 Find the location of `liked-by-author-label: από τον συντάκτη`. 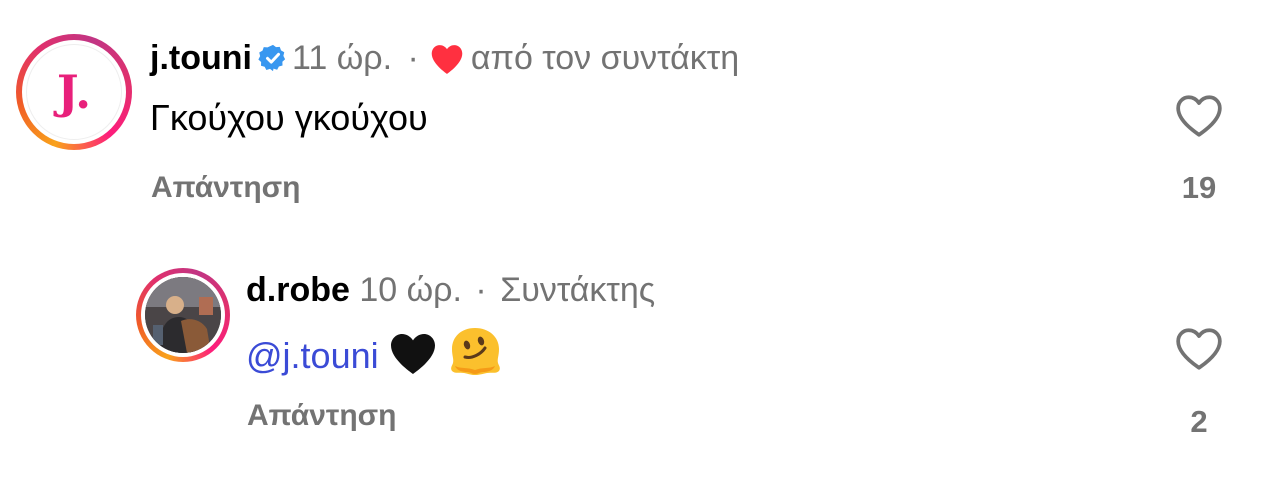

liked-by-author-label: από τον συντάκτη is located at coordinates (605, 58).